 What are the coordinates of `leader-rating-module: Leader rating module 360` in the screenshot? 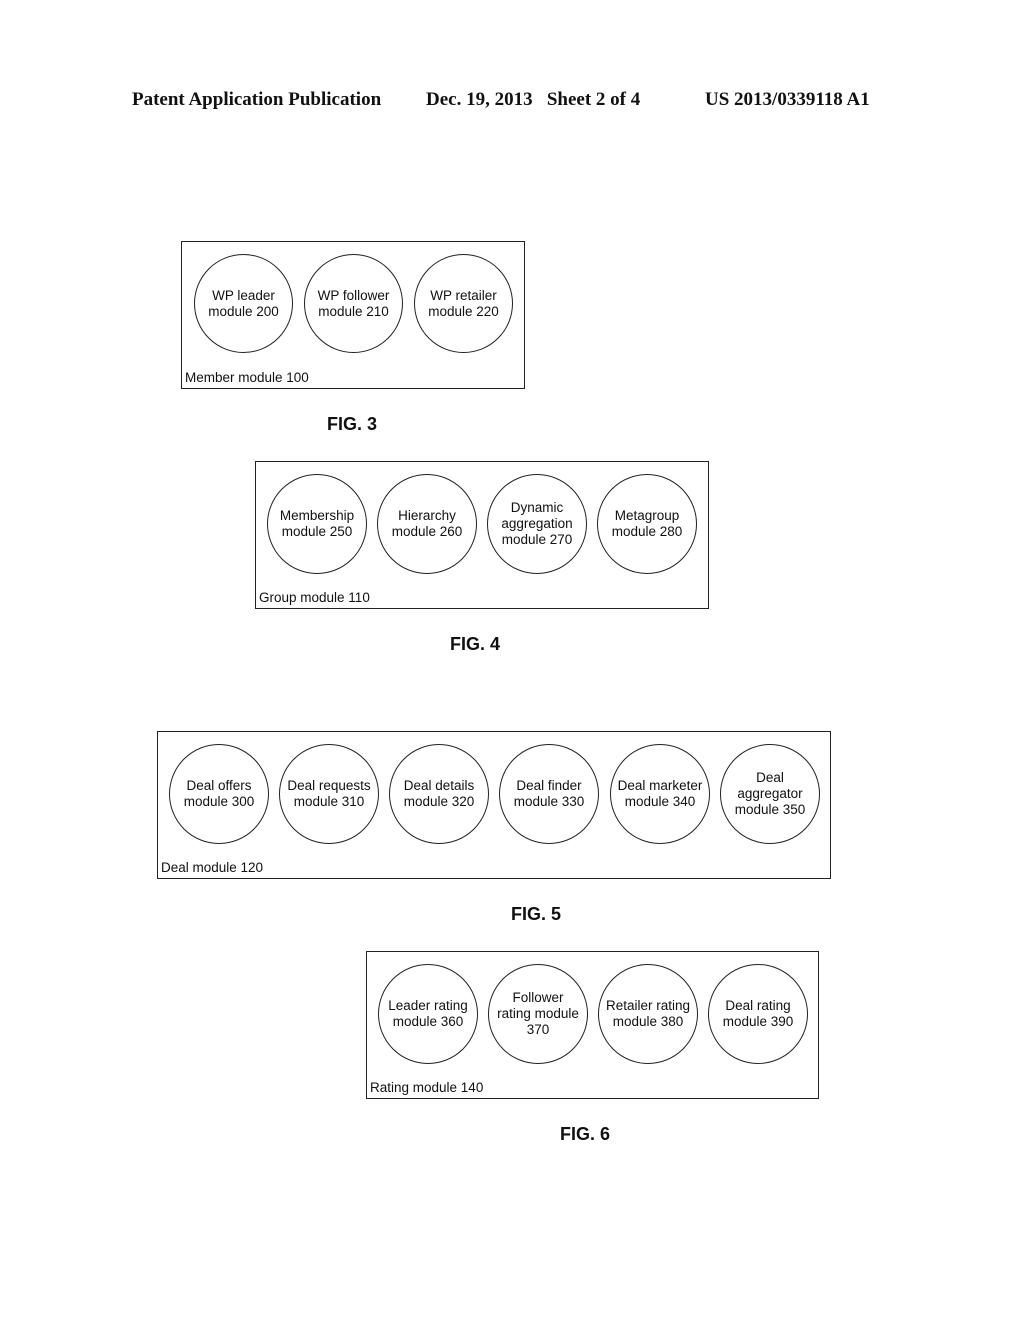 It's located at (428, 1014).